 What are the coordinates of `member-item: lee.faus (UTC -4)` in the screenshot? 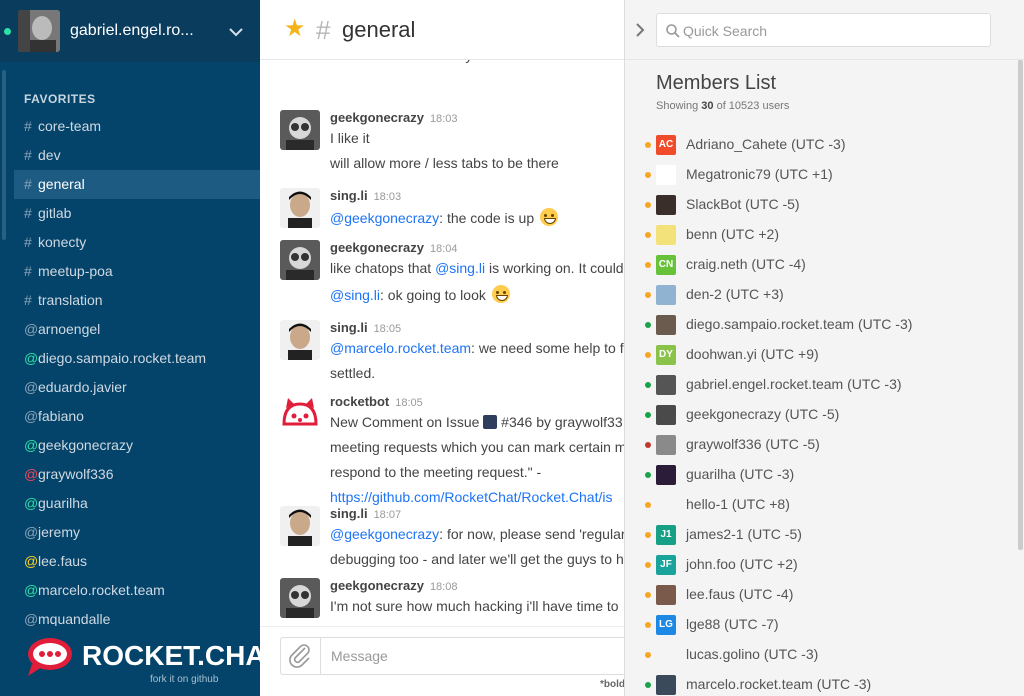 It's located at (826, 595).